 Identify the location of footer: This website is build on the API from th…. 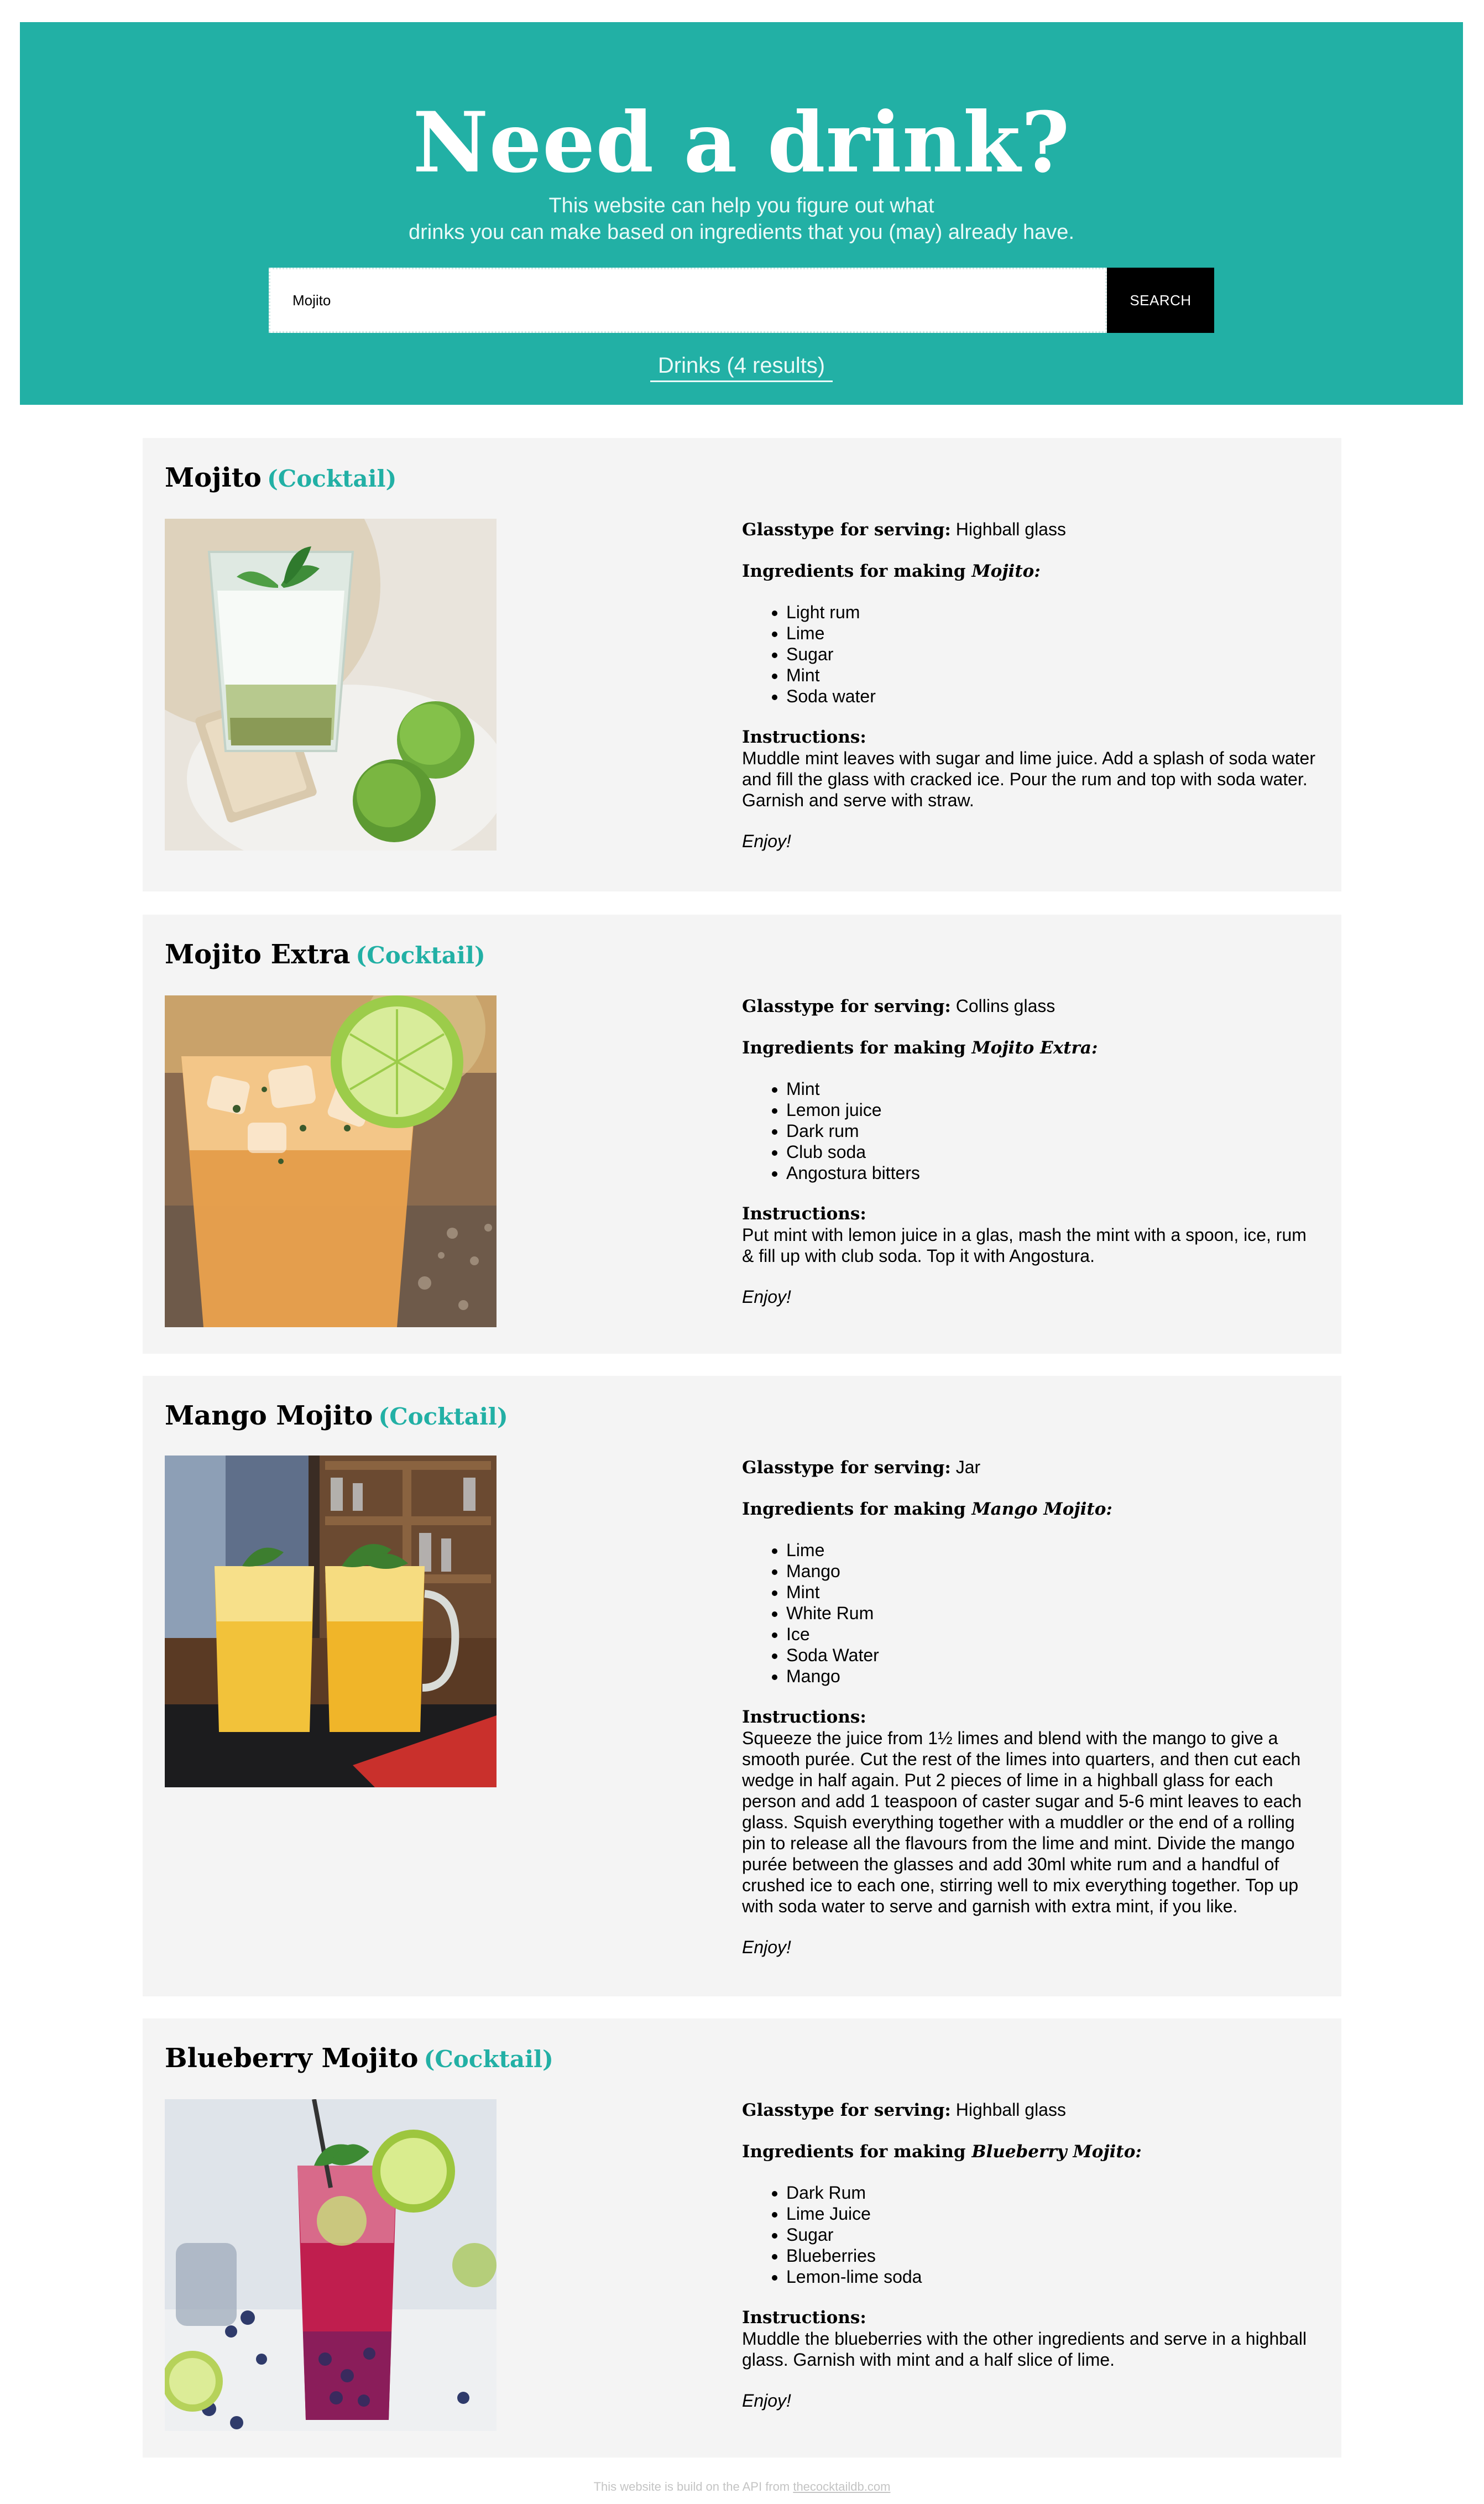
(742, 2487).